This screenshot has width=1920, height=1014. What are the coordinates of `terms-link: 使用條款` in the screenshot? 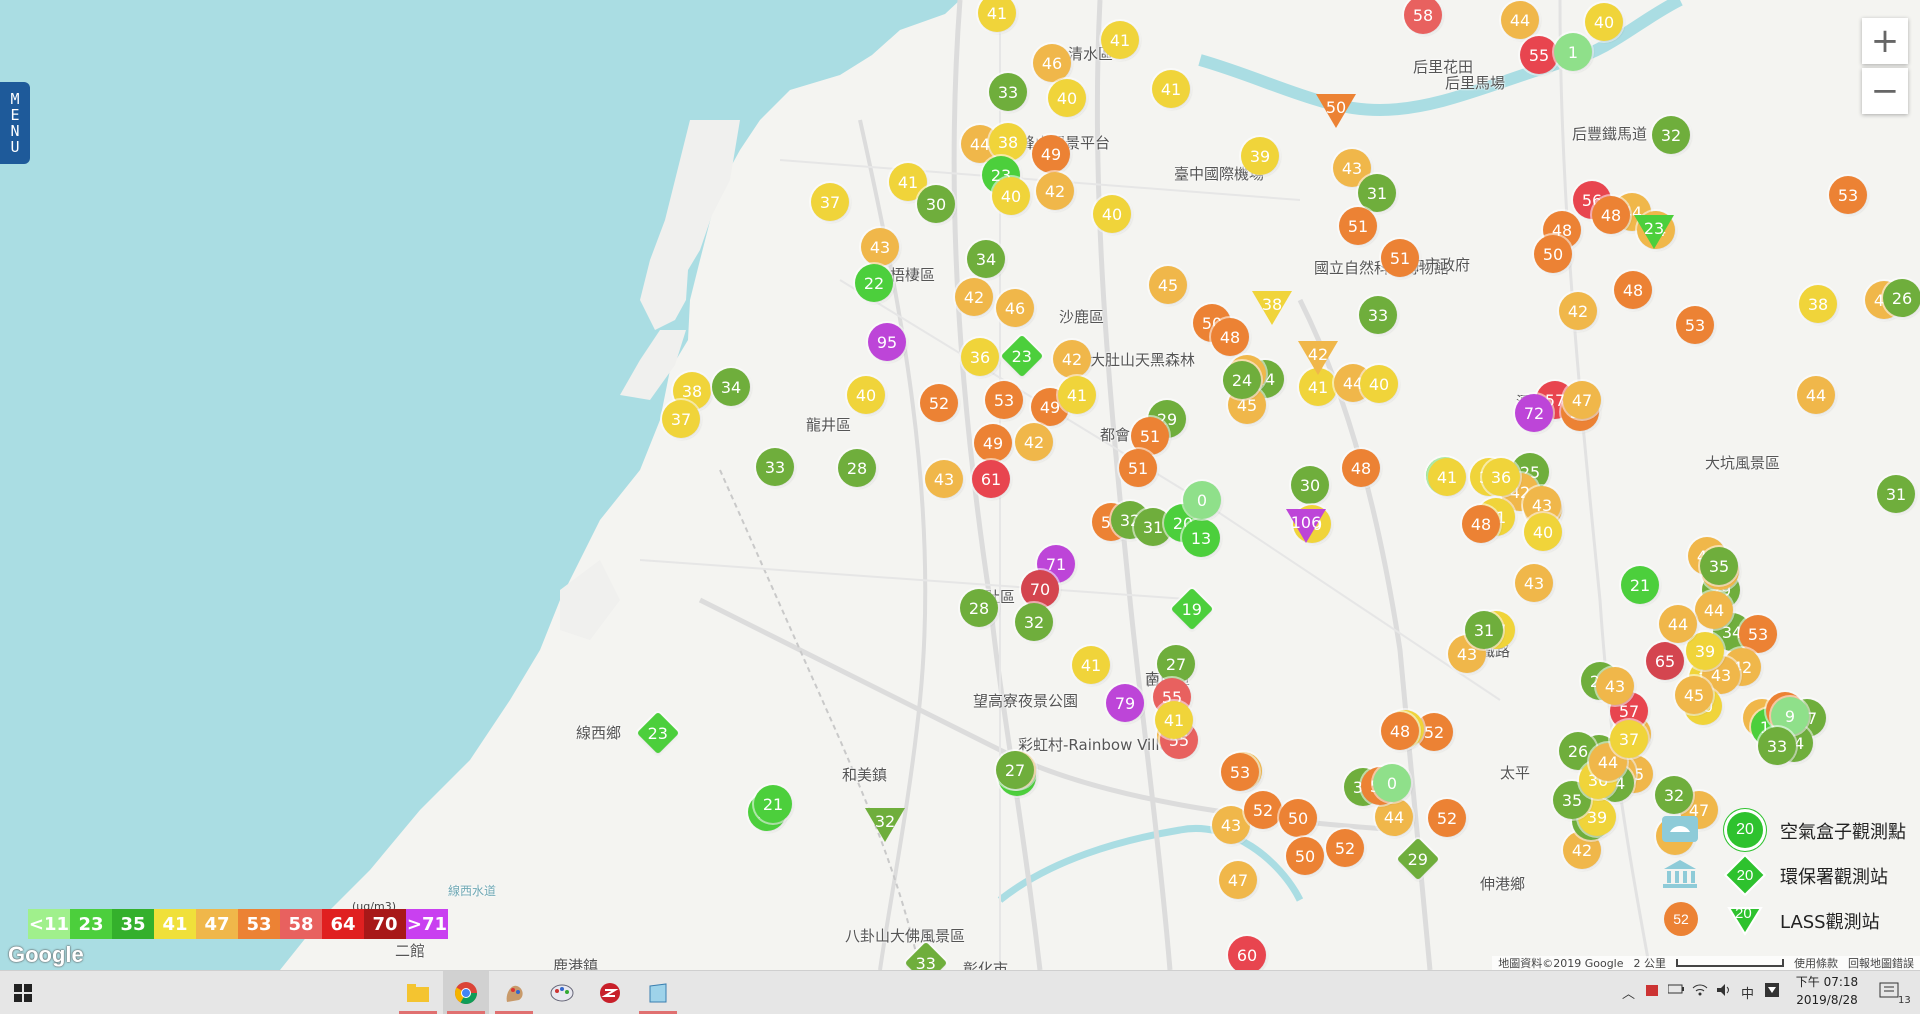 It's located at (1816, 963).